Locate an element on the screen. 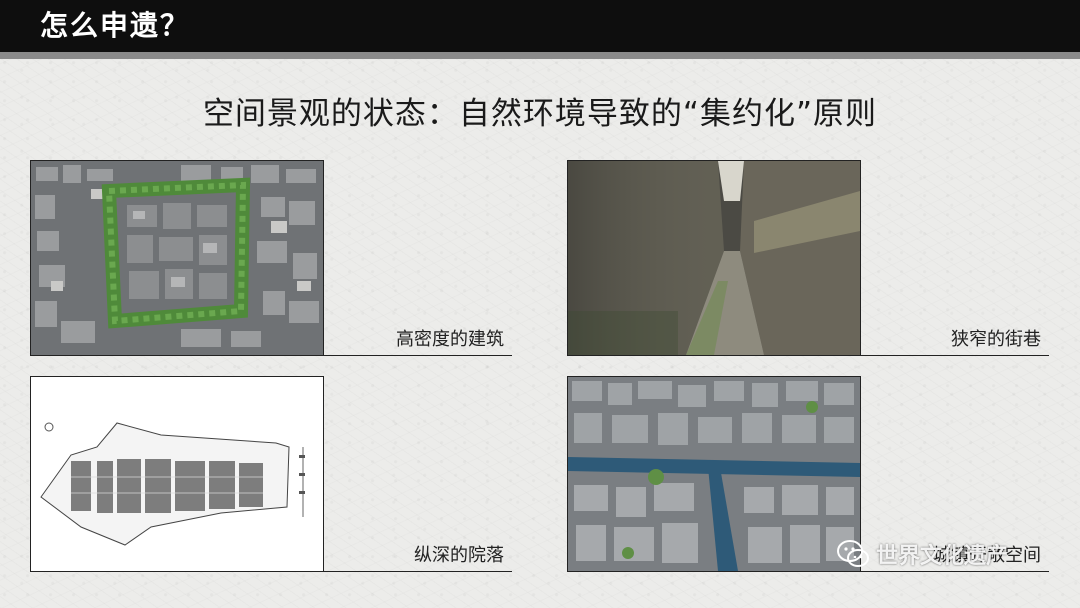  header-title: 怎么申遗？ is located at coordinates (115, 25).